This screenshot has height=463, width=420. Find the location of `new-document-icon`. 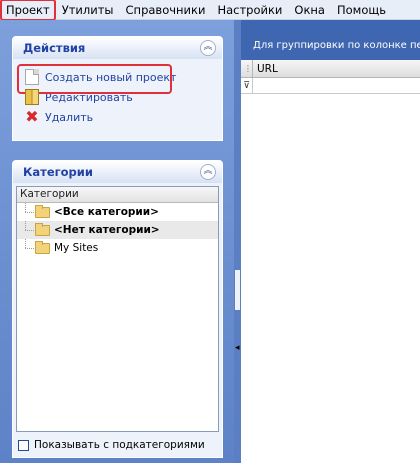

new-document-icon is located at coordinates (32, 77).